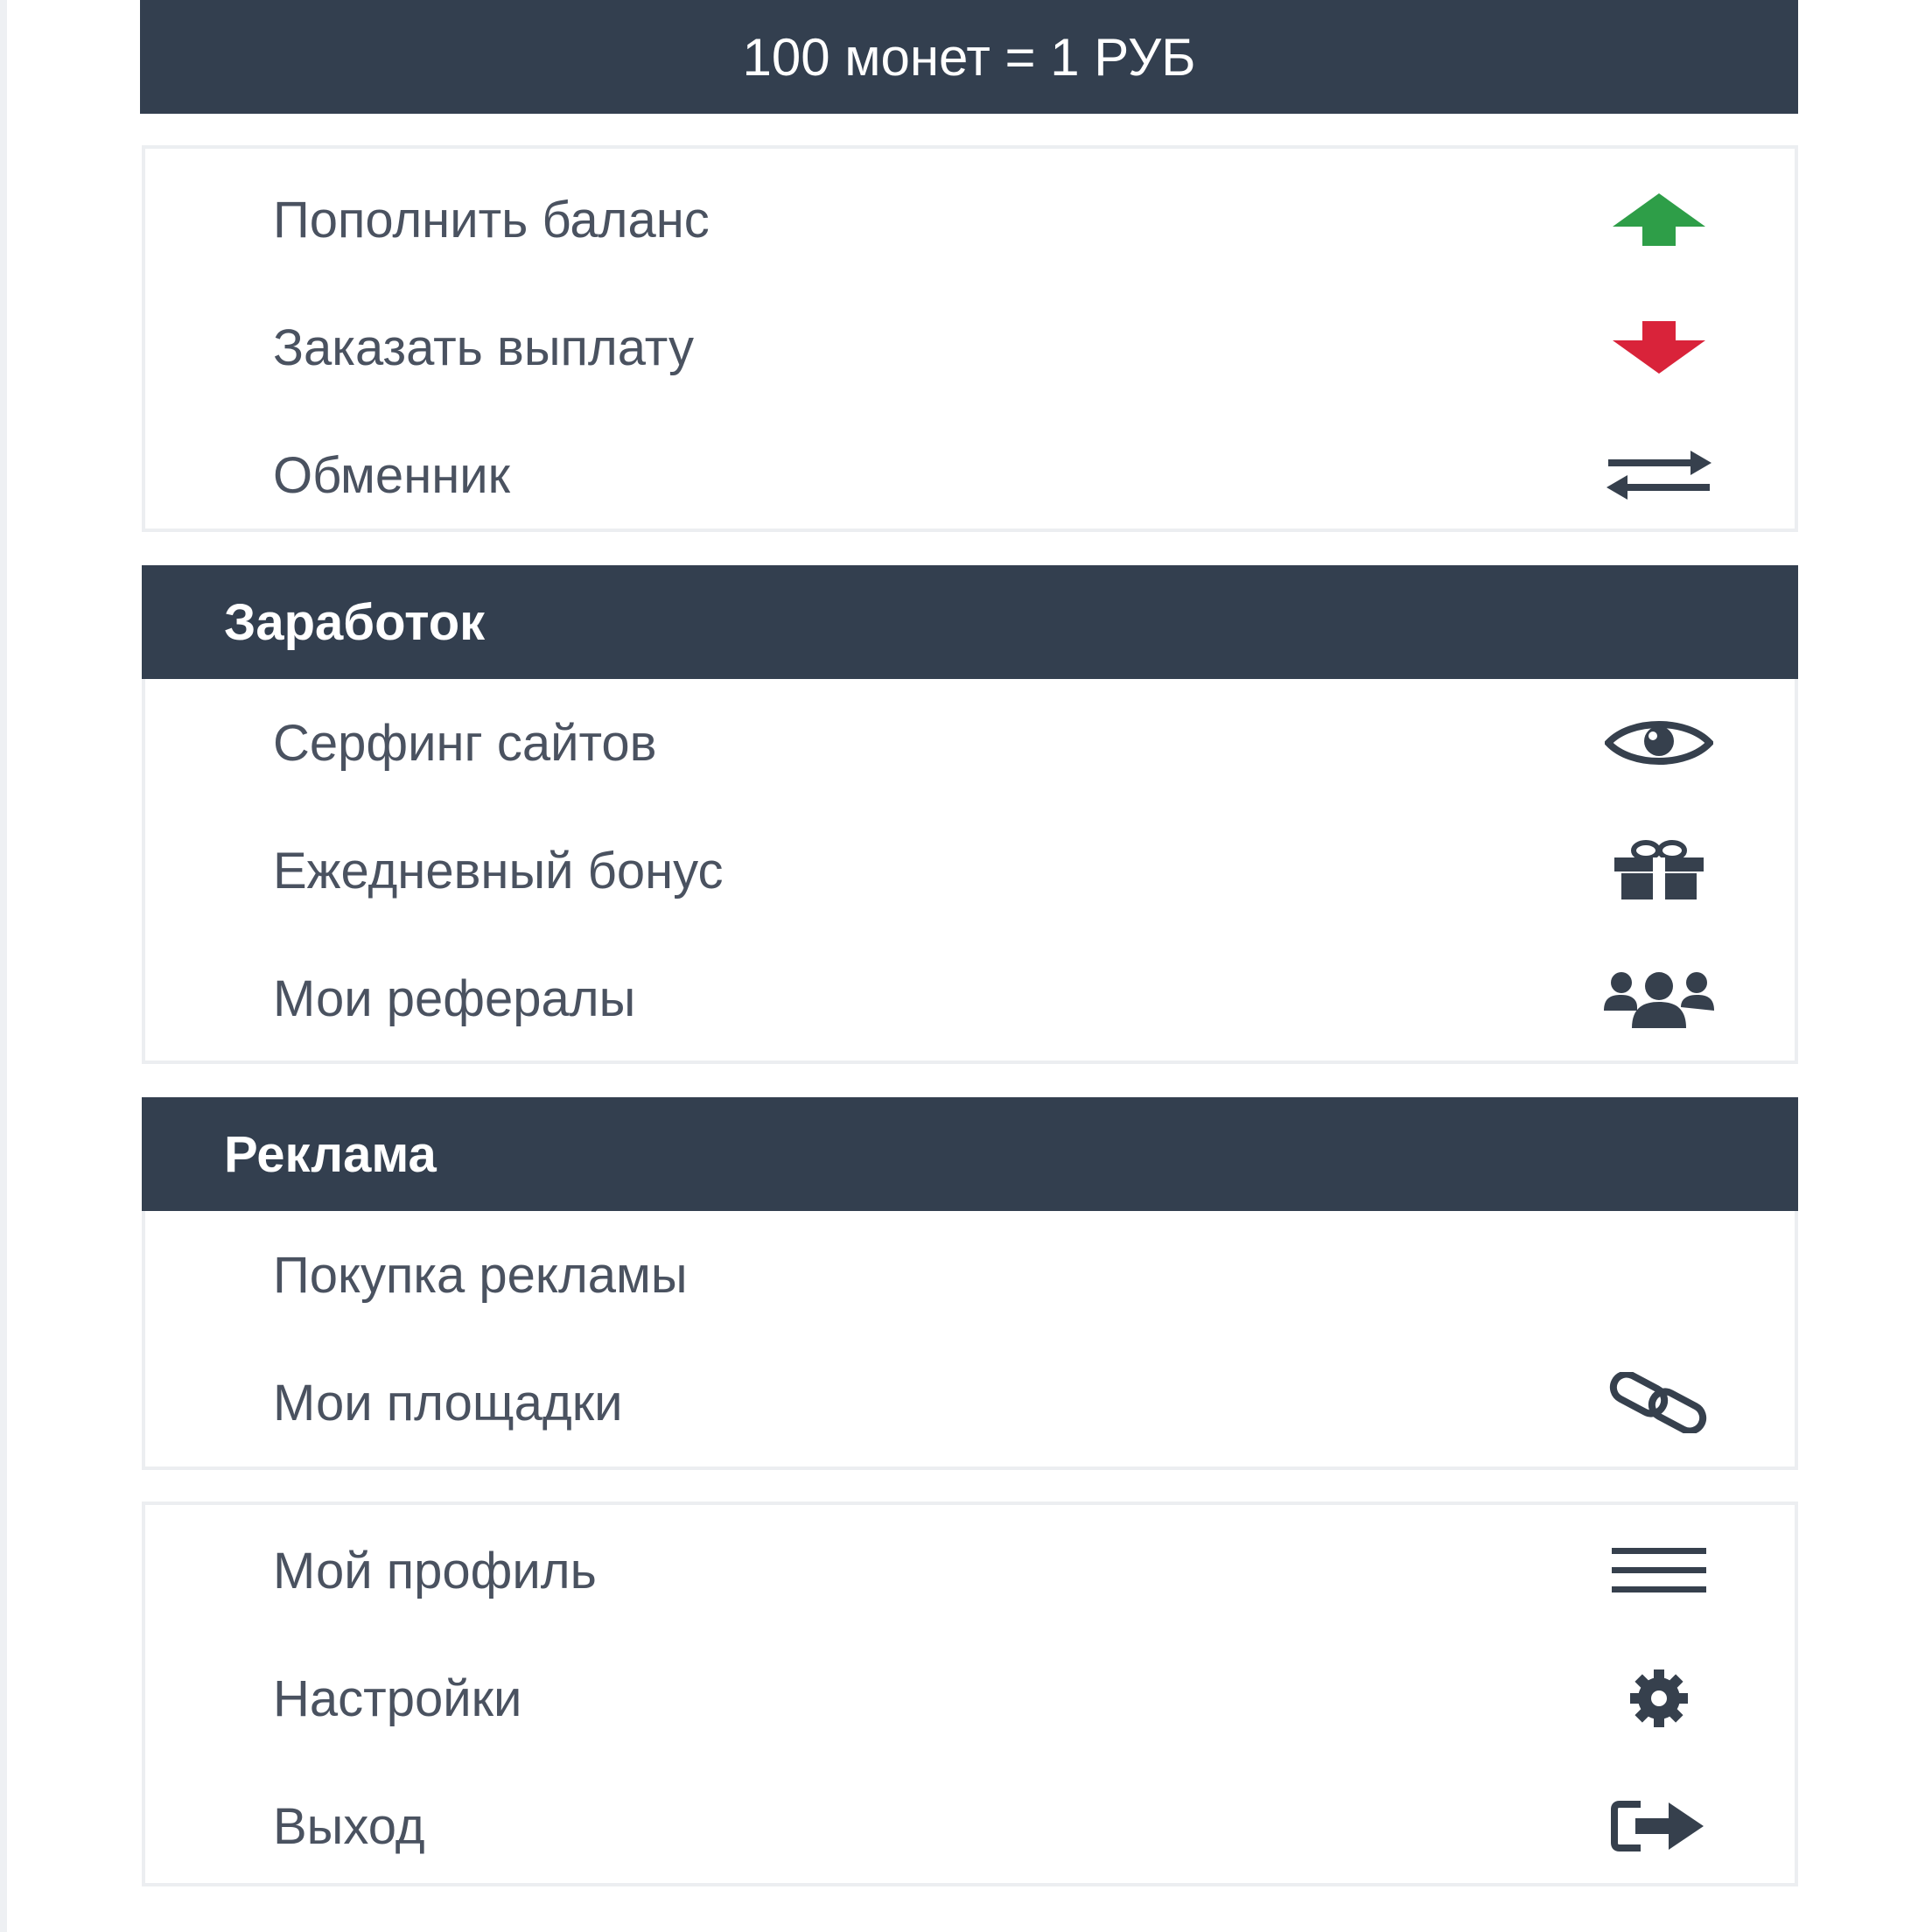 This screenshot has height=1932, width=1932. Describe the element at coordinates (1659, 347) in the screenshot. I see `arrow-down-icon` at that location.